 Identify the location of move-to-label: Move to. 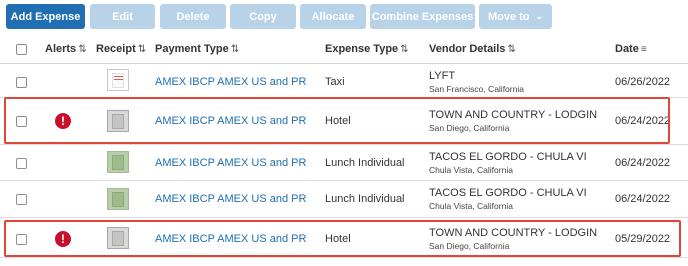
(508, 16).